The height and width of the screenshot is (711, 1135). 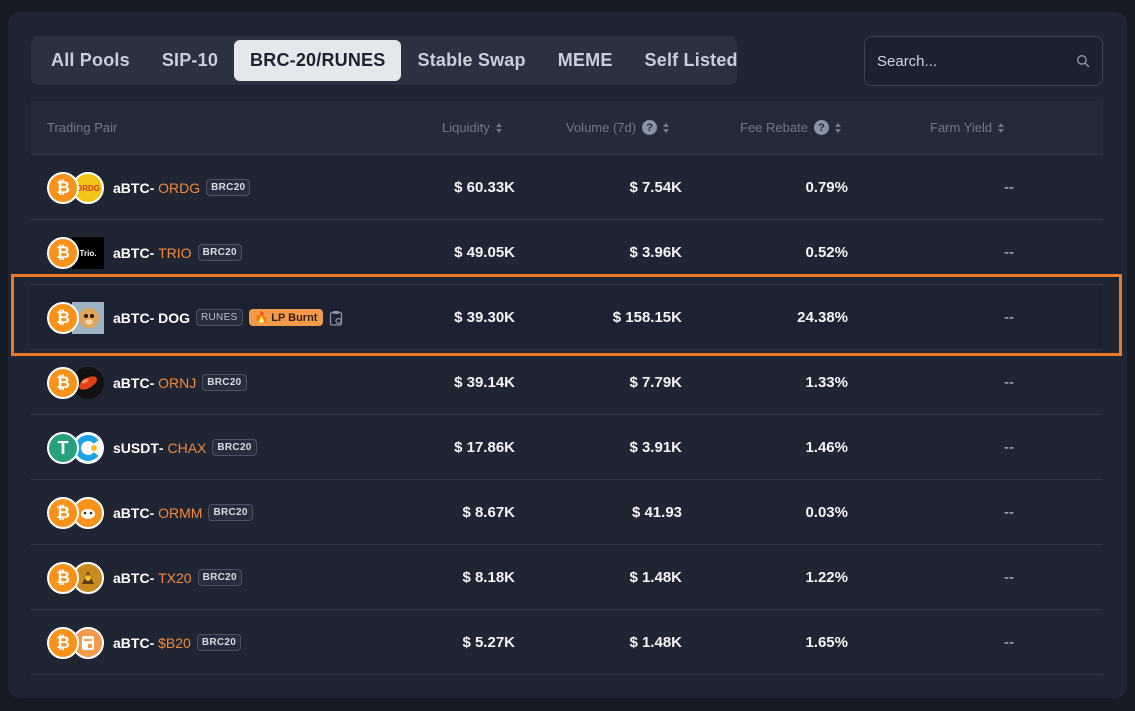 What do you see at coordinates (488, 577) in the screenshot?
I see `liquidity-value: $ 8.18K` at bounding box center [488, 577].